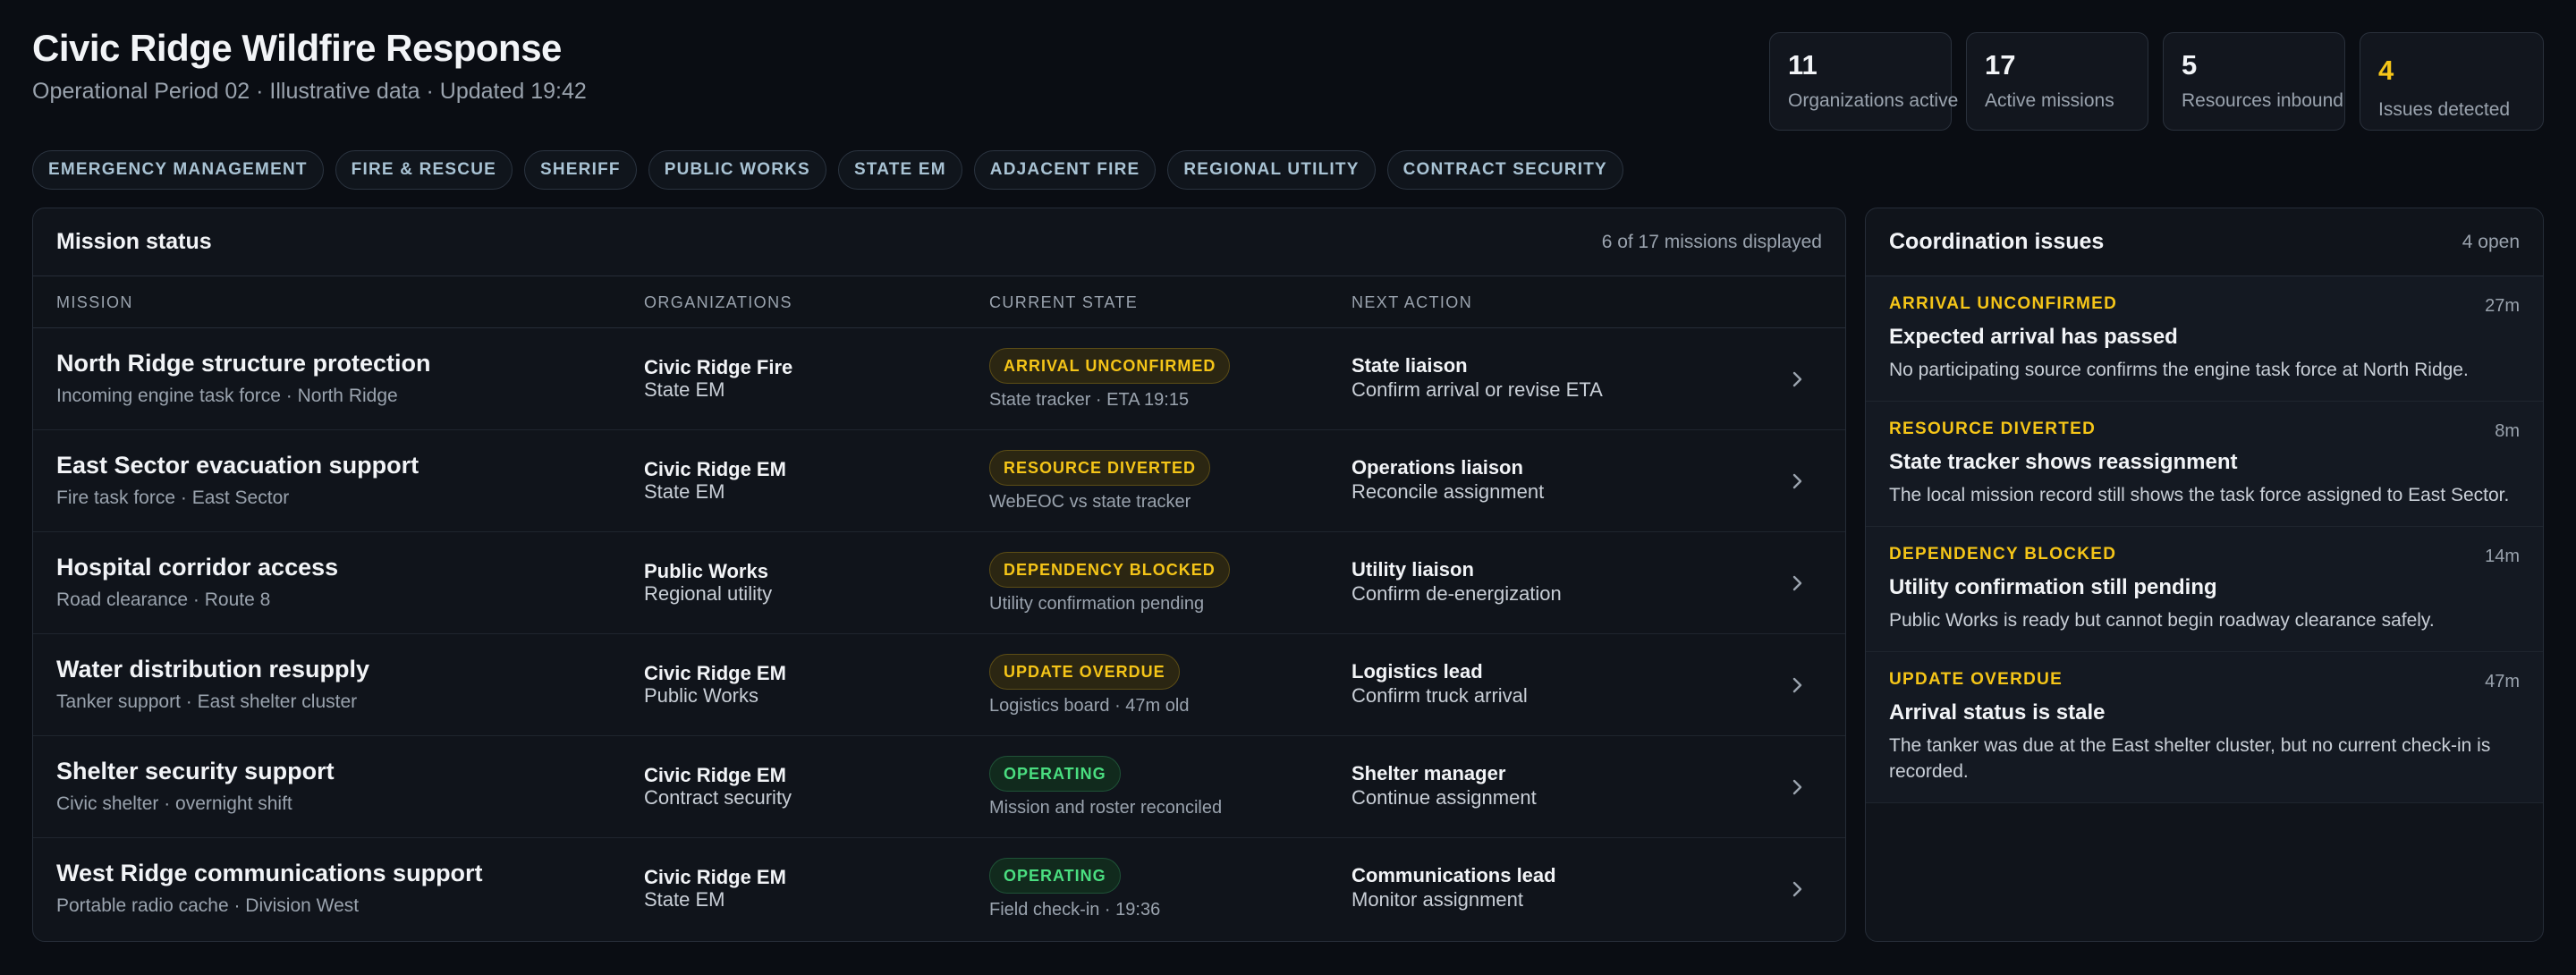  Describe the element at coordinates (424, 170) in the screenshot. I see `filter-chip-fire-rescue: FIRE & RESCUE` at that location.